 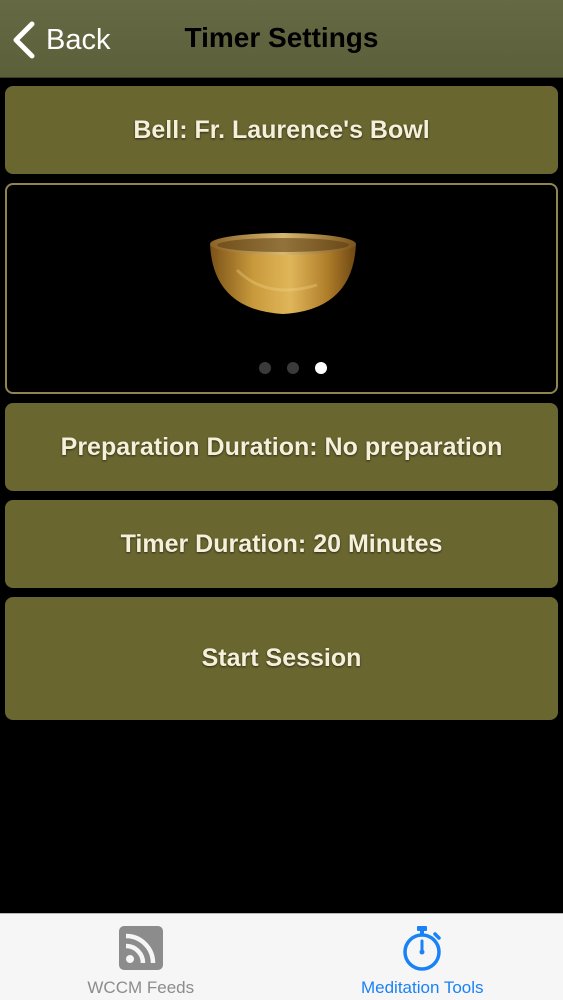 I want to click on preparation-duration-button: Preparation Duration: No preparation, so click(x=281, y=447).